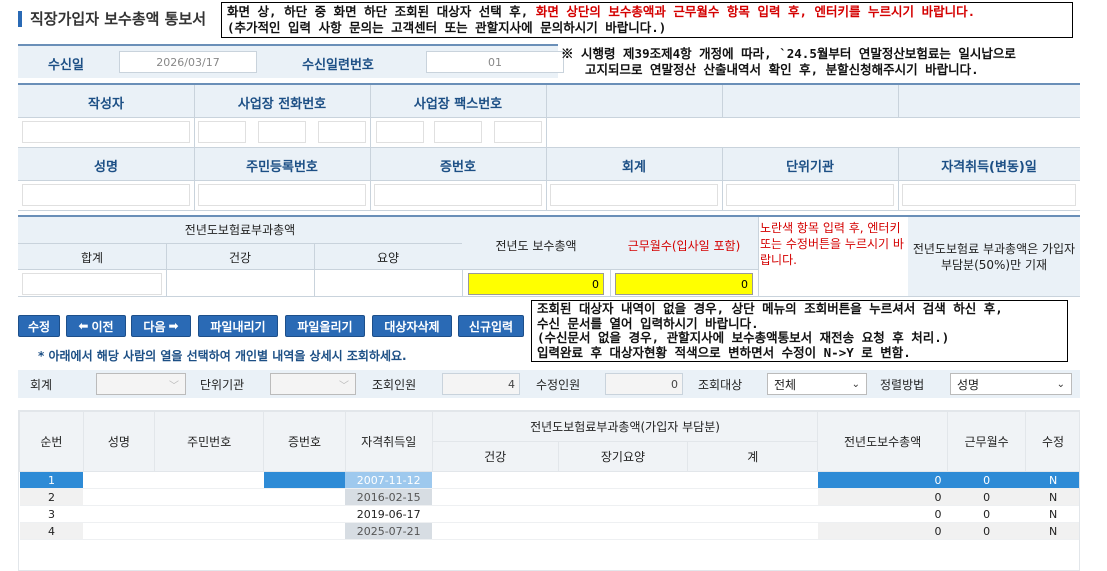  Describe the element at coordinates (388, 441) in the screenshot. I see `col-acquire: 자격취득일` at that location.